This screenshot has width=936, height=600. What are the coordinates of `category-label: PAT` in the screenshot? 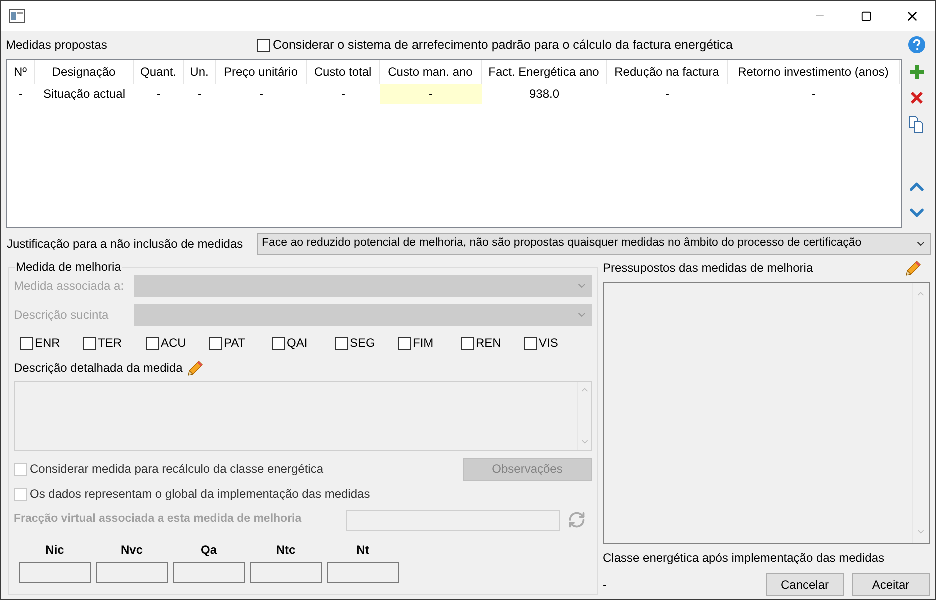 It's located at (235, 343).